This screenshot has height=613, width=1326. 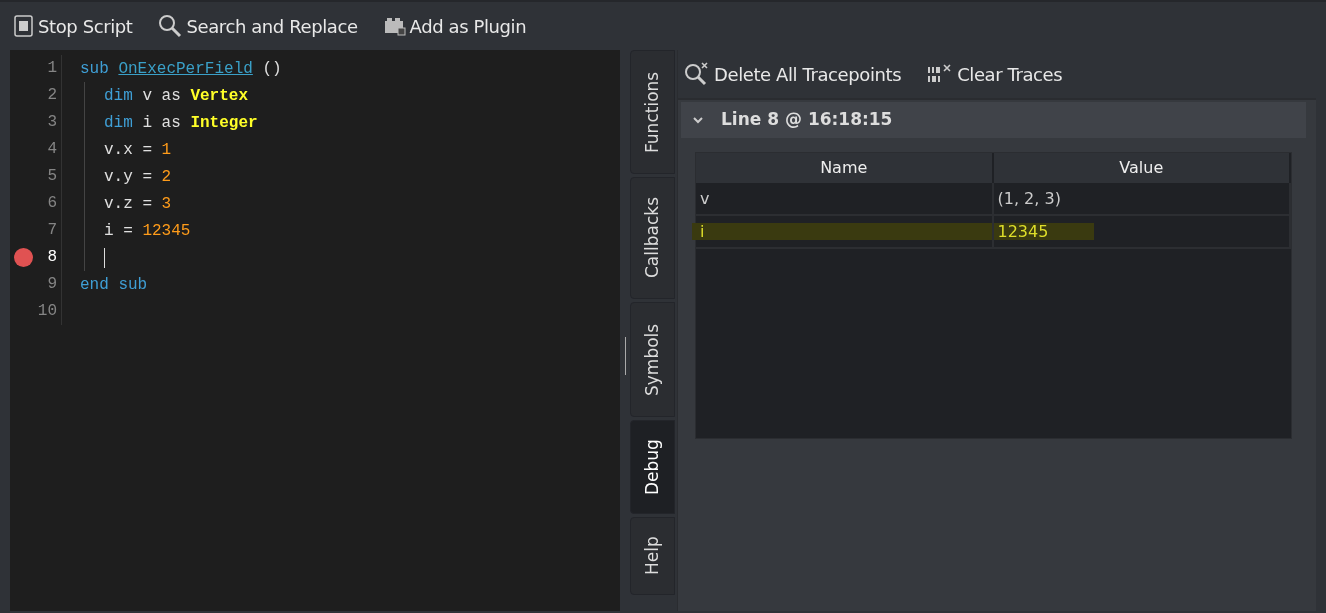 I want to click on line-number: 5, so click(x=49, y=176).